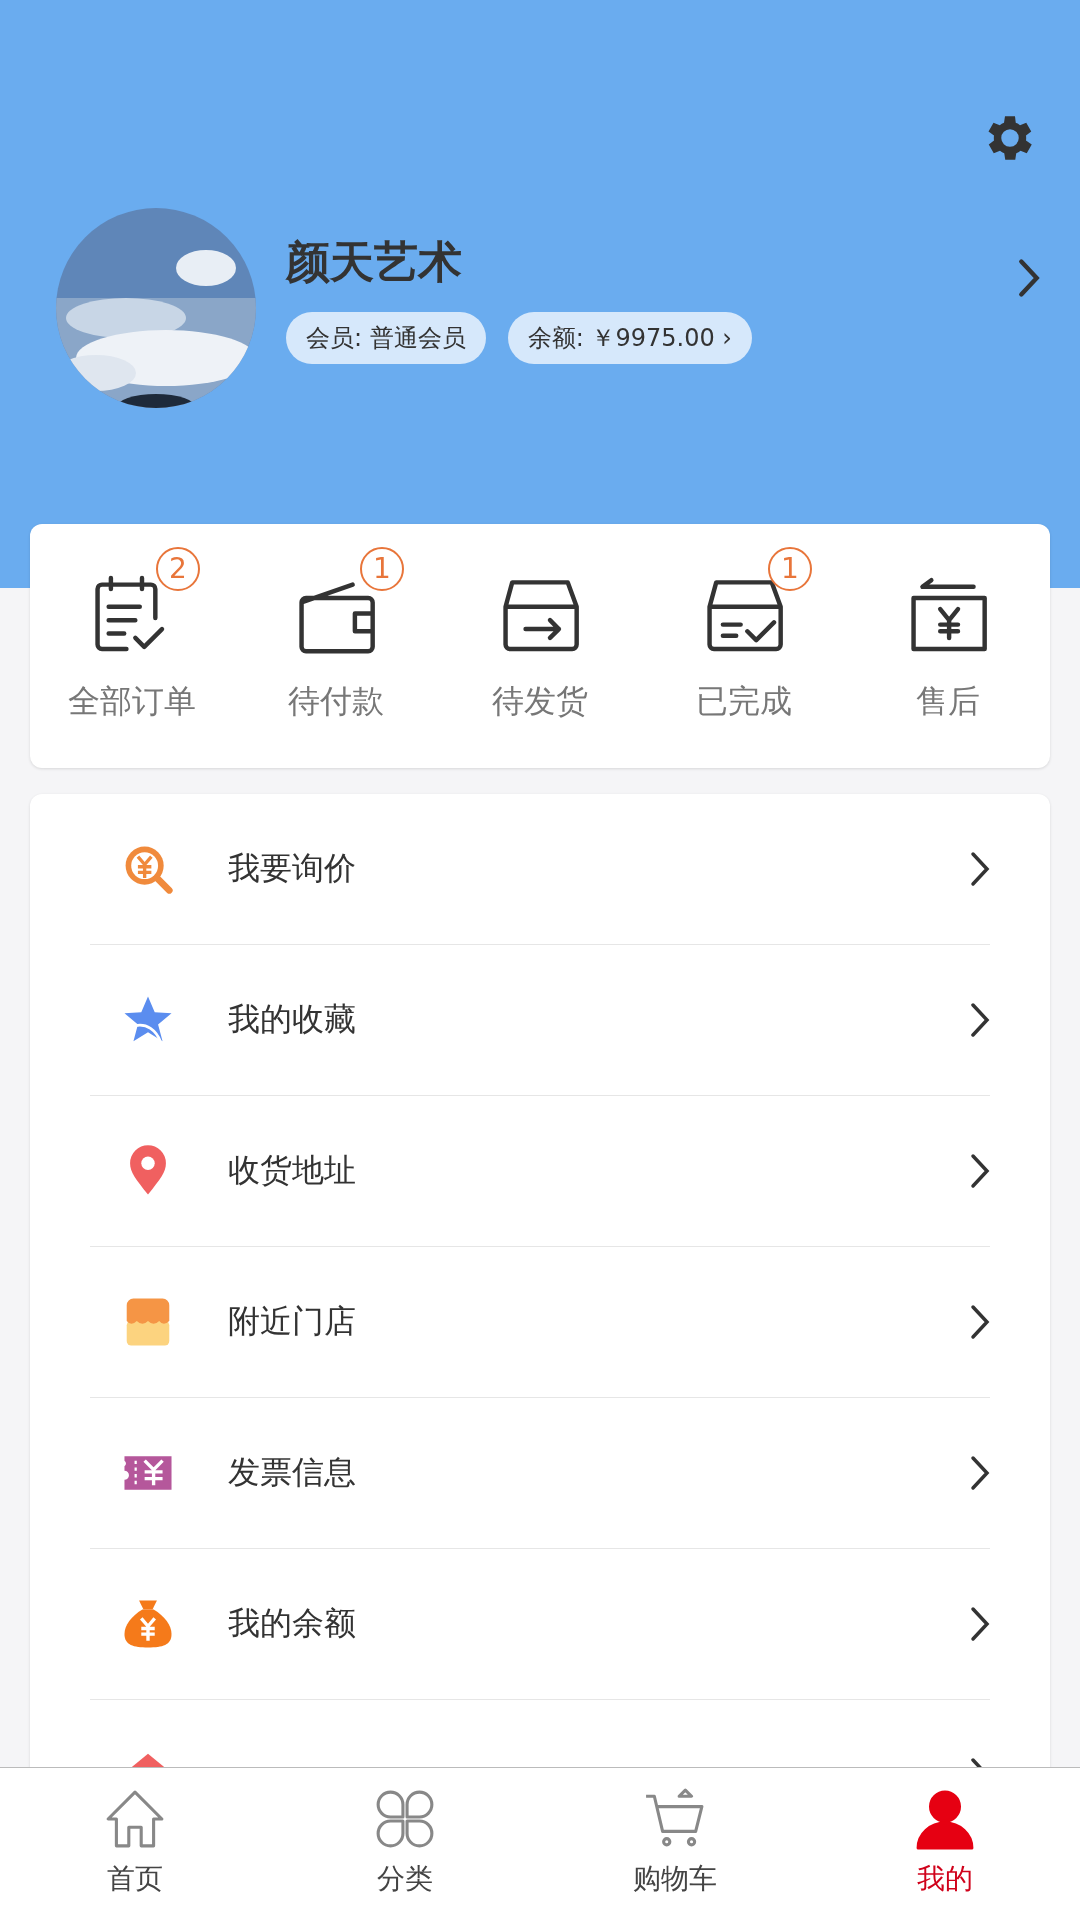  What do you see at coordinates (945, 1819) in the screenshot?
I see `person-icon` at bounding box center [945, 1819].